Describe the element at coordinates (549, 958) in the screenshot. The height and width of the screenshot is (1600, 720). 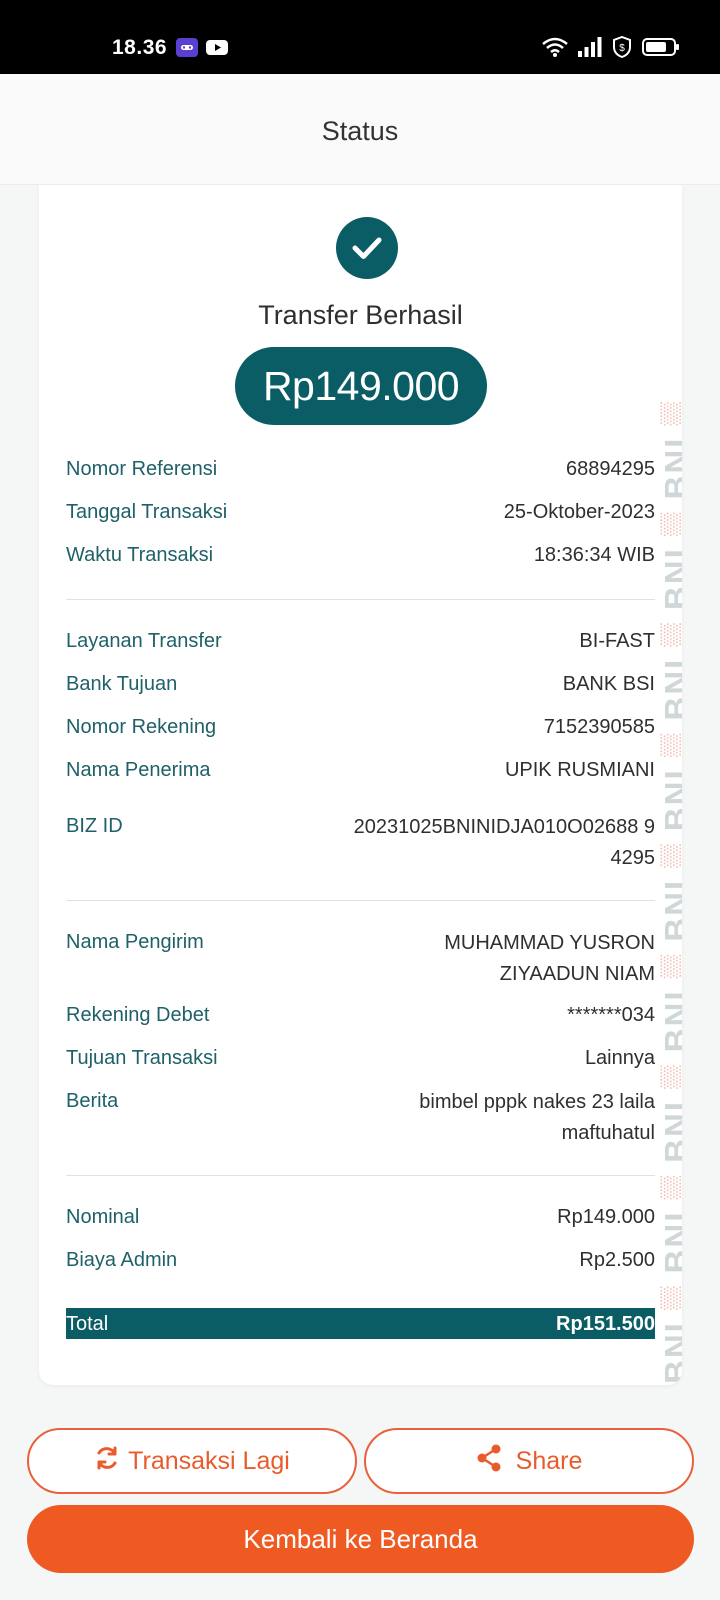
I see `detail-value: MUHAMMAD YUSRON ZIYAADUN NIAM` at that location.